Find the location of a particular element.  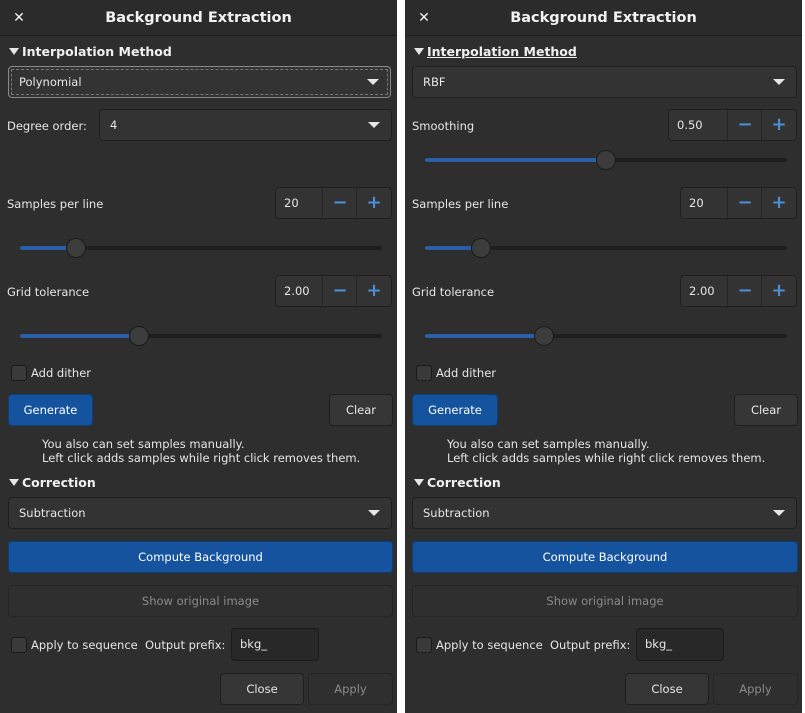

smoothing-slider is located at coordinates (606, 160).